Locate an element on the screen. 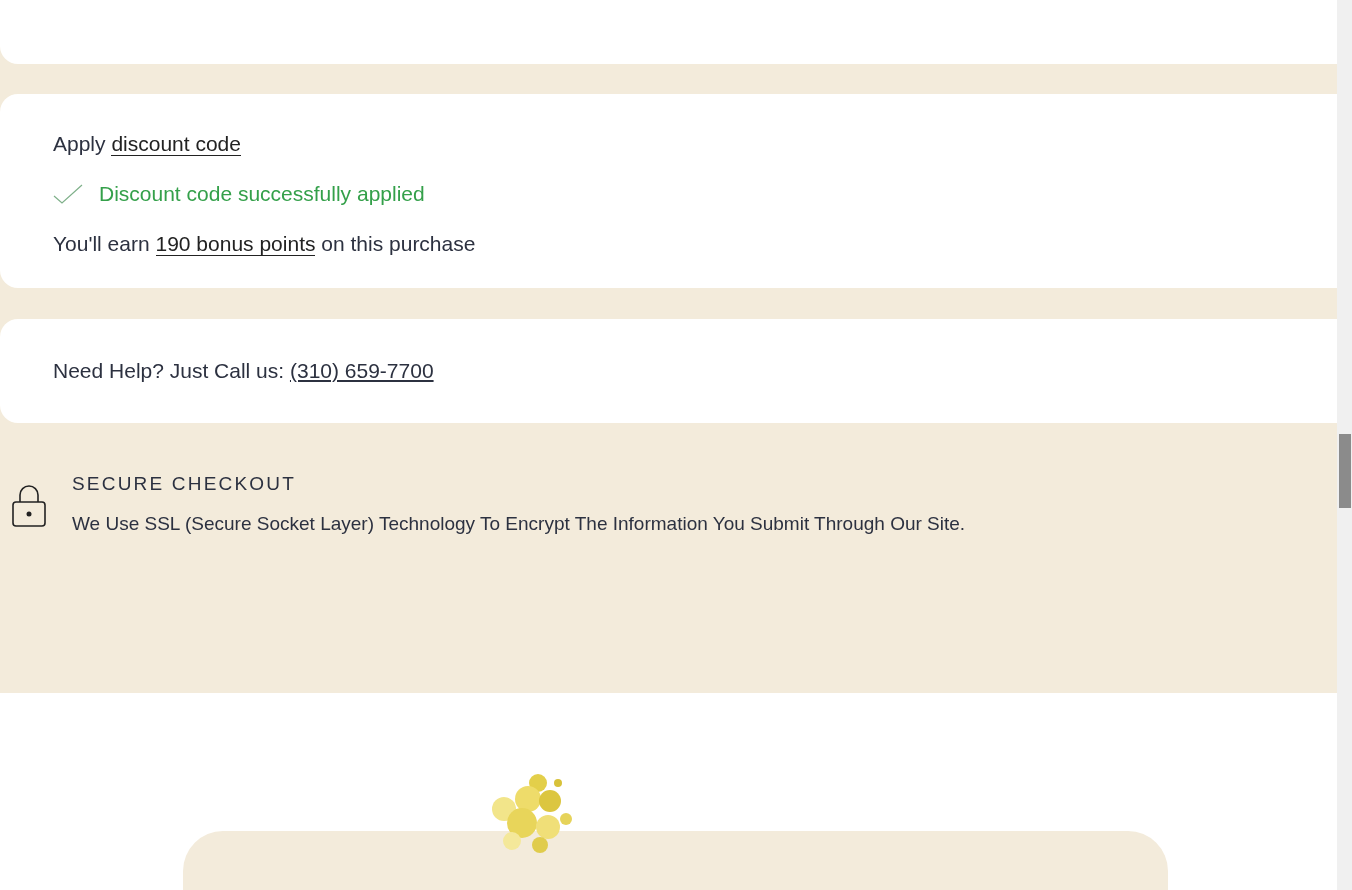  discount-code-link: discount code is located at coordinates (176, 144).